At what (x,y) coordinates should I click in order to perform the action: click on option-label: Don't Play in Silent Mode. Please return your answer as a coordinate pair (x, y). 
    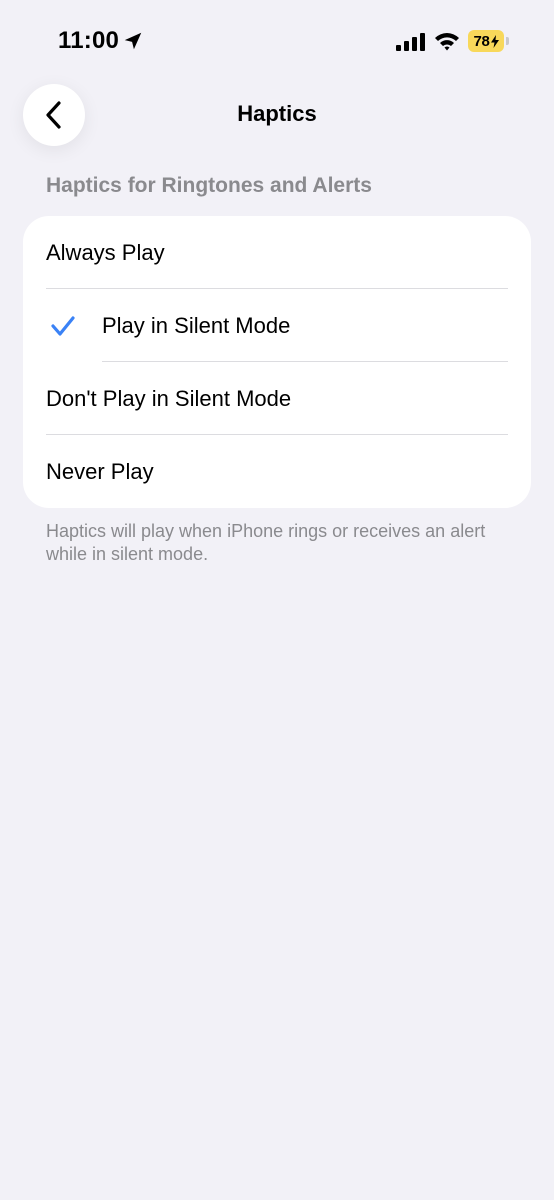
    Looking at the image, I should click on (169, 398).